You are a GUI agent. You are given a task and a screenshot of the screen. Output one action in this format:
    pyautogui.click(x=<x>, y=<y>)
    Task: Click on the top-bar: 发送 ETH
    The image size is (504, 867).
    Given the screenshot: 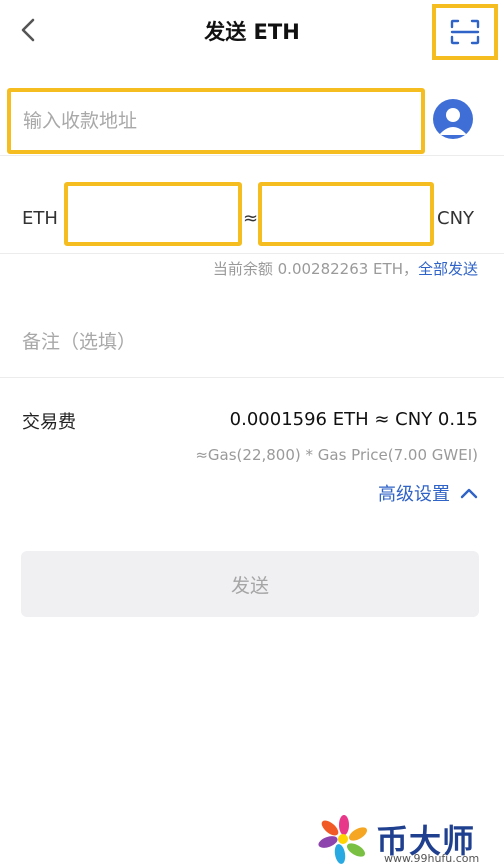 What is the action you would take?
    pyautogui.click(x=252, y=30)
    